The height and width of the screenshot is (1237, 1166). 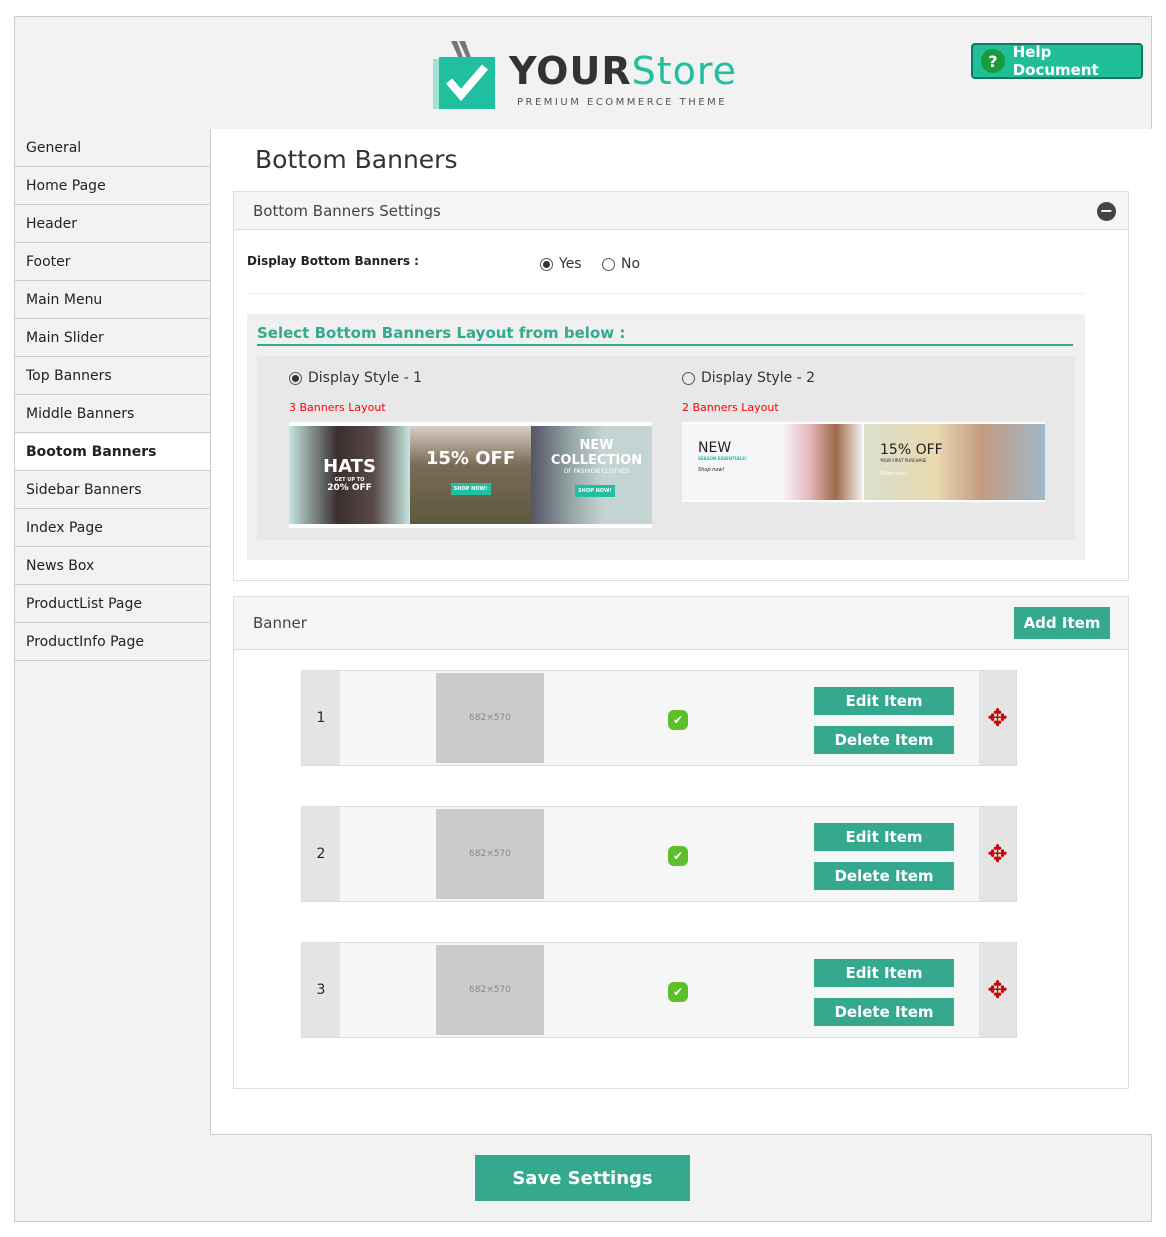 What do you see at coordinates (659, 854) in the screenshot?
I see `banner-row: 2 682×570 ✔ Edit Item Delete Item ✥` at bounding box center [659, 854].